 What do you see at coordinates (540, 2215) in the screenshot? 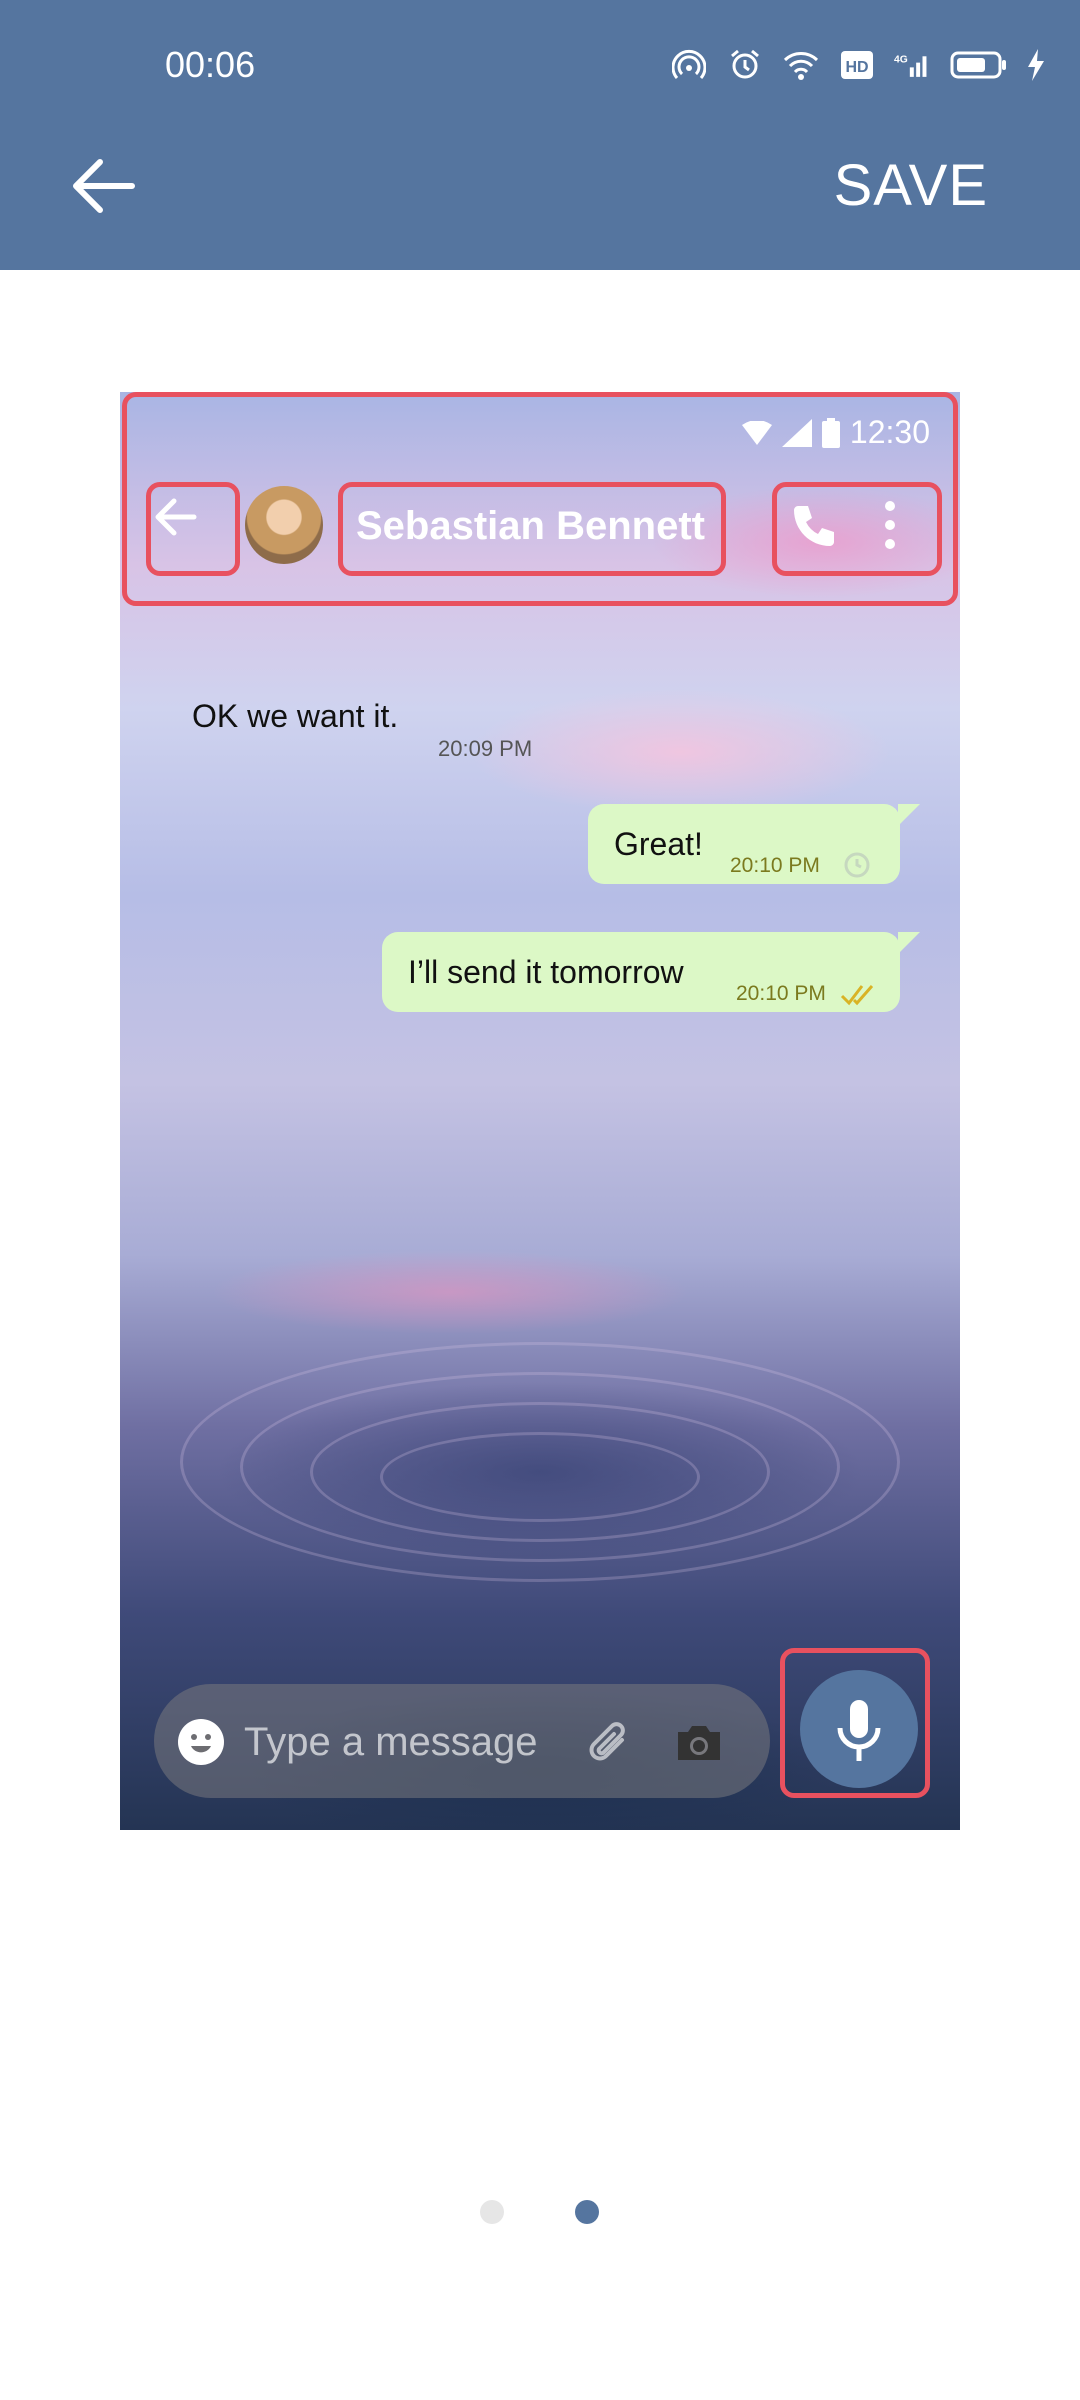
I see `page-indicator` at bounding box center [540, 2215].